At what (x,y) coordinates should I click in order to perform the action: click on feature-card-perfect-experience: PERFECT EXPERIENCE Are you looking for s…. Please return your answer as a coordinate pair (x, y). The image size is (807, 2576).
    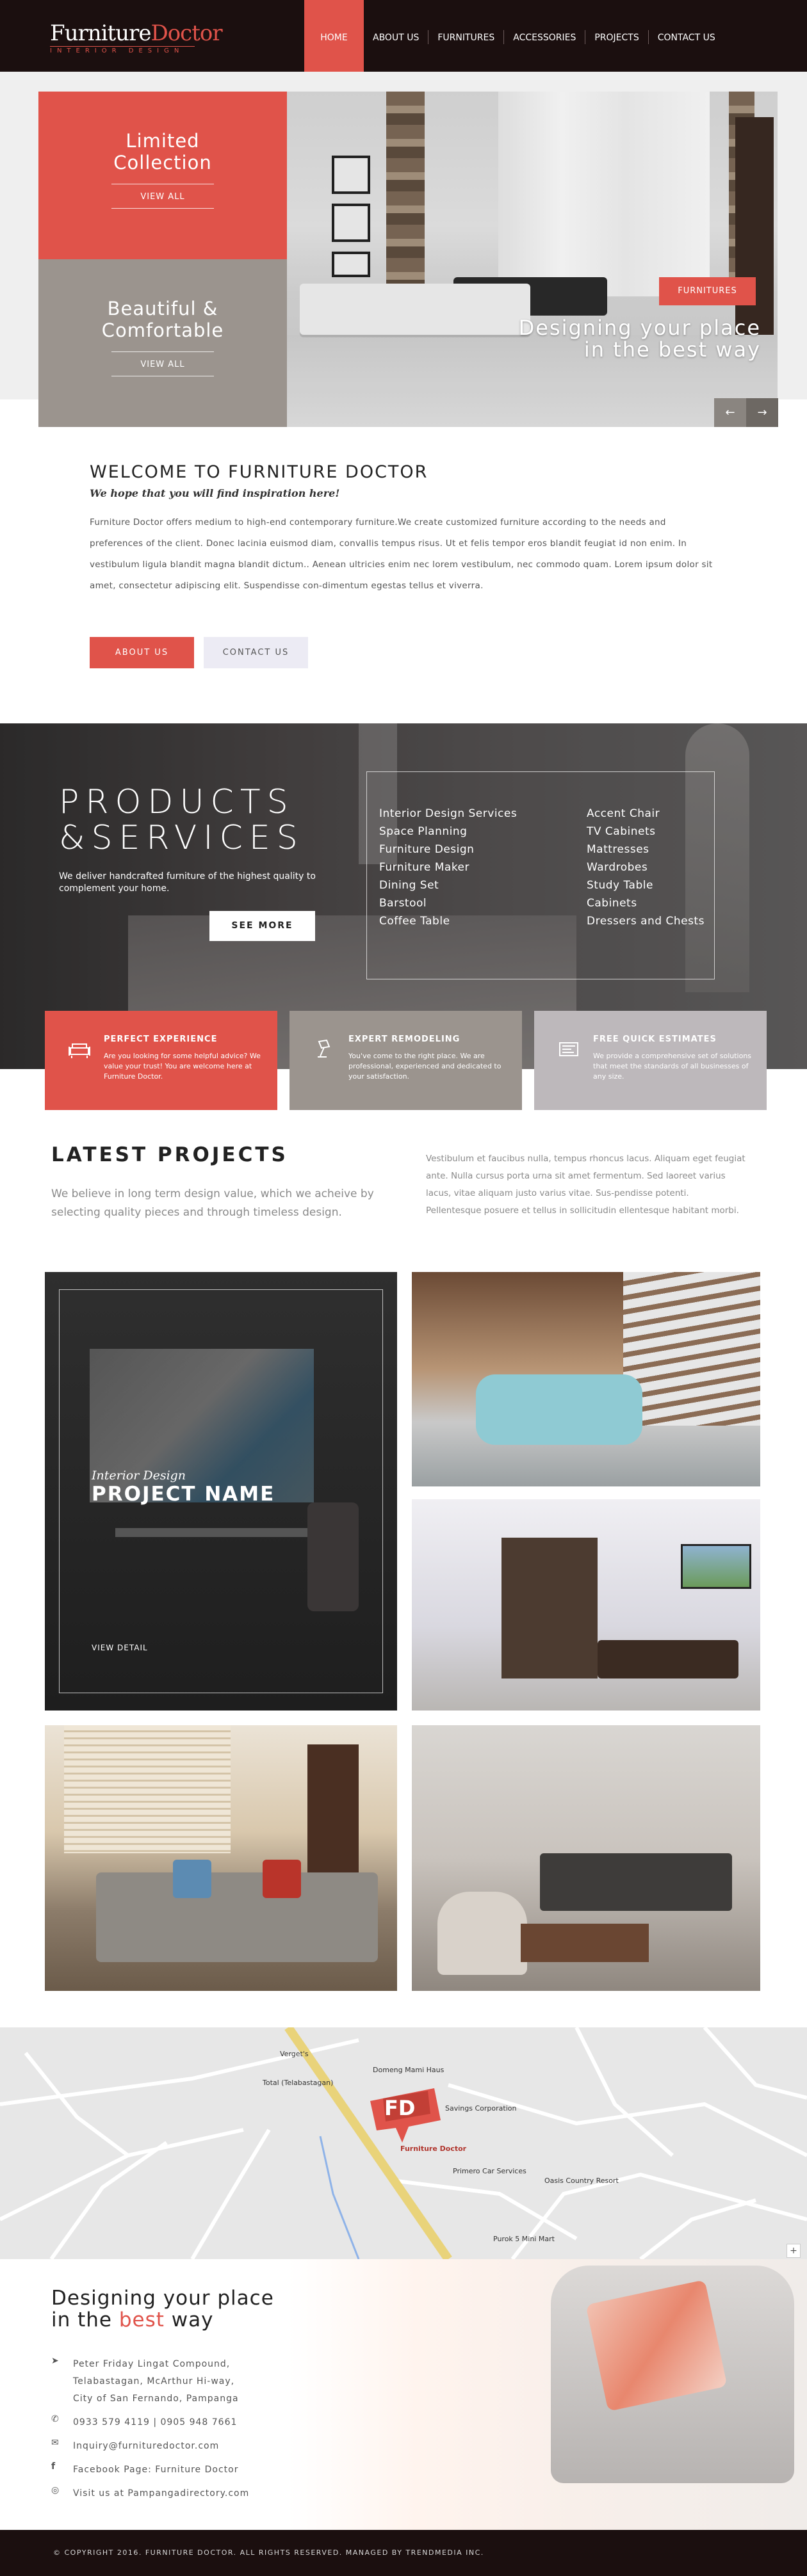
    Looking at the image, I should click on (161, 1060).